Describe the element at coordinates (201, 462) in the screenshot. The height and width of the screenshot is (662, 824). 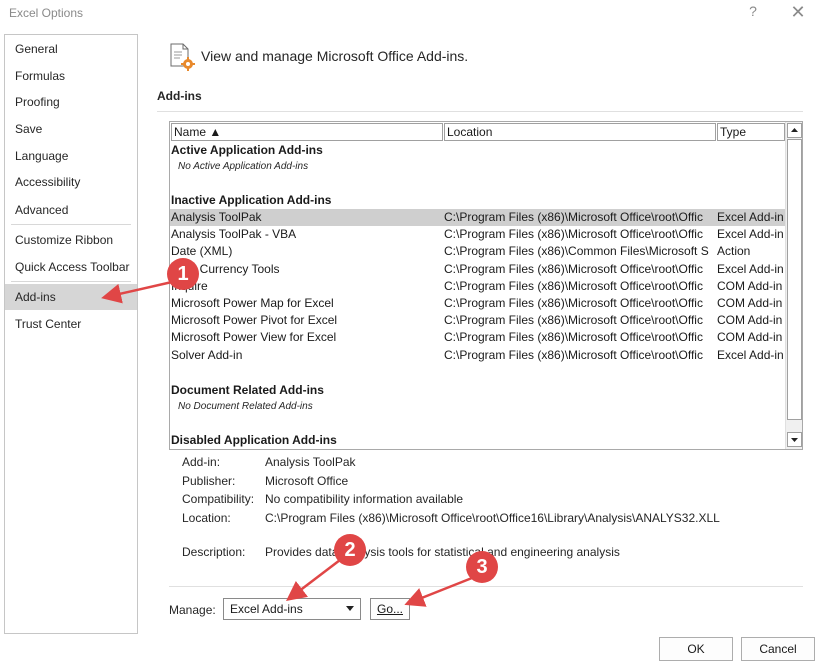
I see `detail-label-addin: Add-in:` at that location.